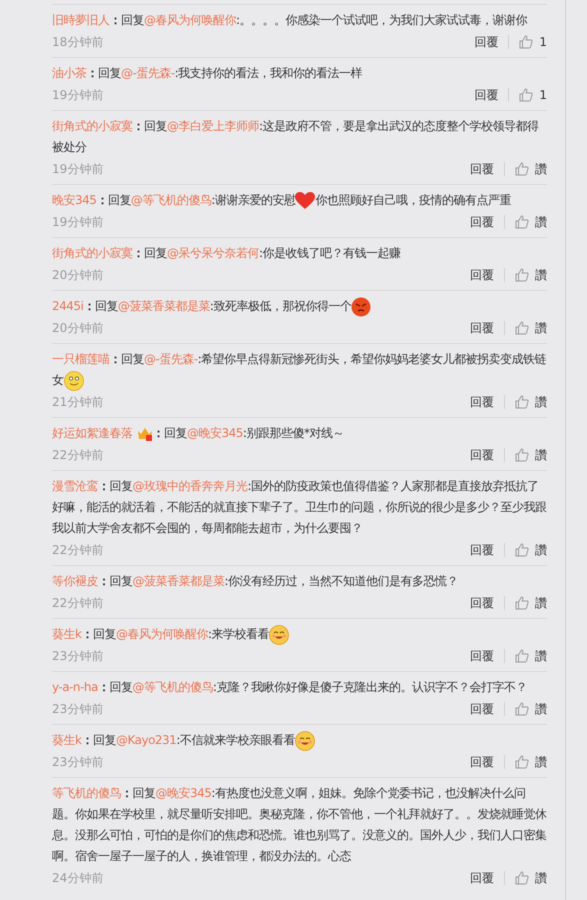  I want to click on comment-time: 24分钟前, so click(78, 878).